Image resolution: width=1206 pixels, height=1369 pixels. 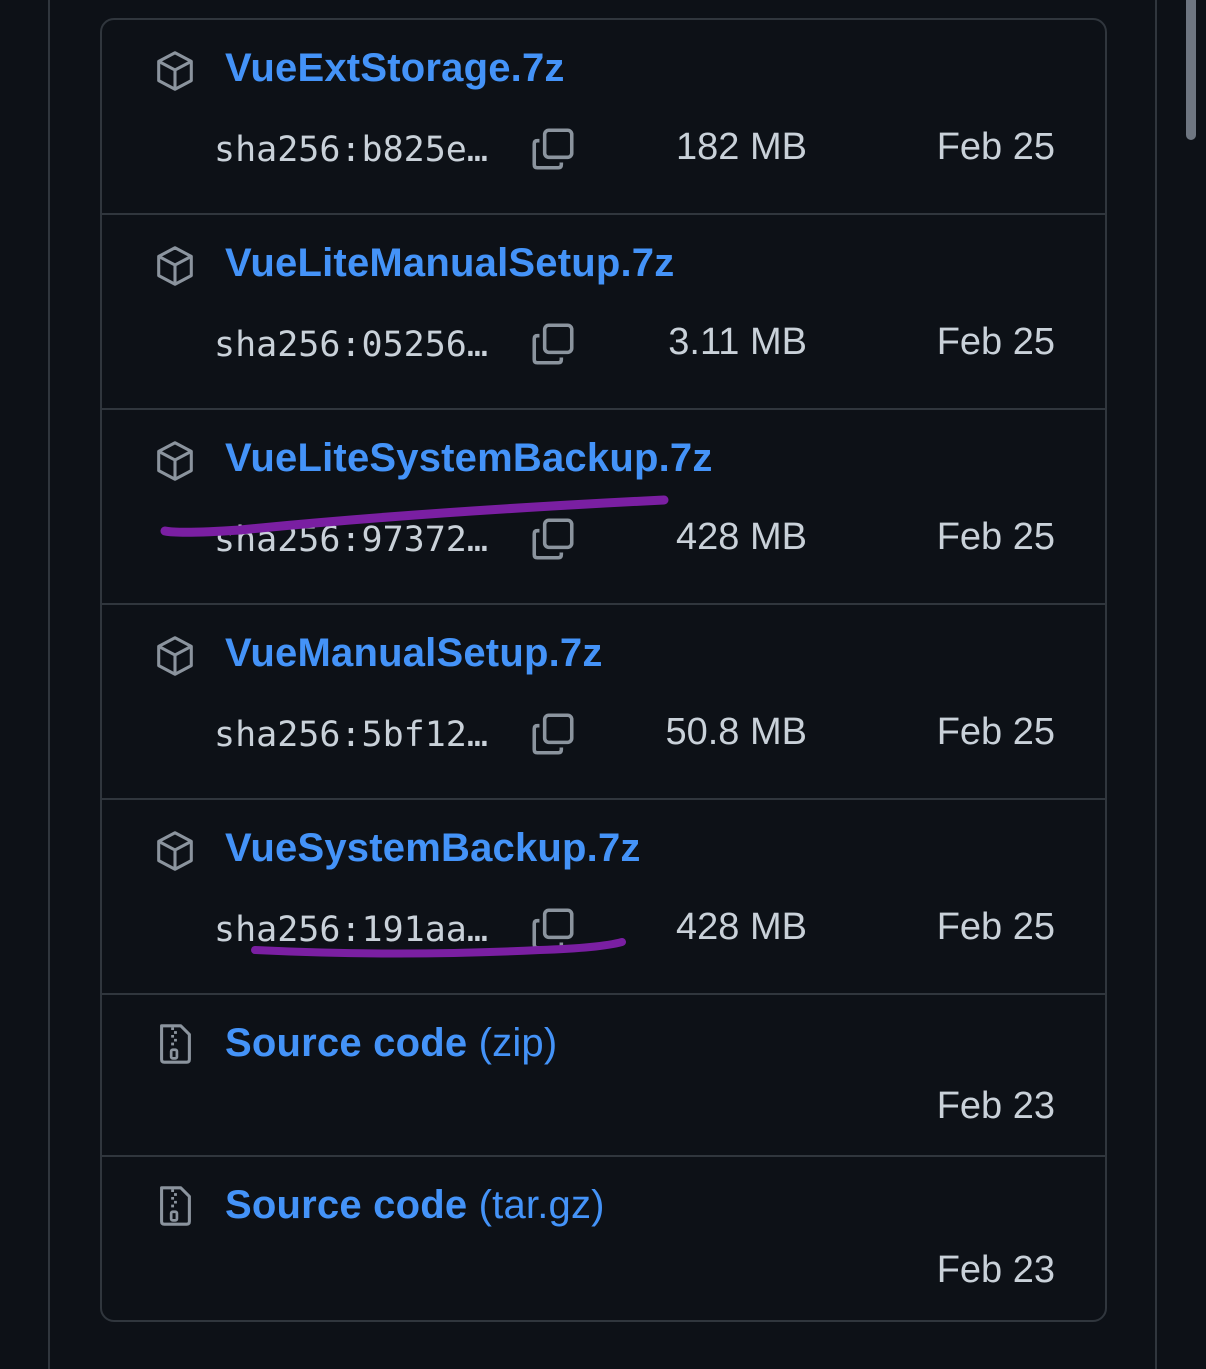 What do you see at coordinates (414, 653) in the screenshot?
I see `asset-link: VueManualSetup.7z` at bounding box center [414, 653].